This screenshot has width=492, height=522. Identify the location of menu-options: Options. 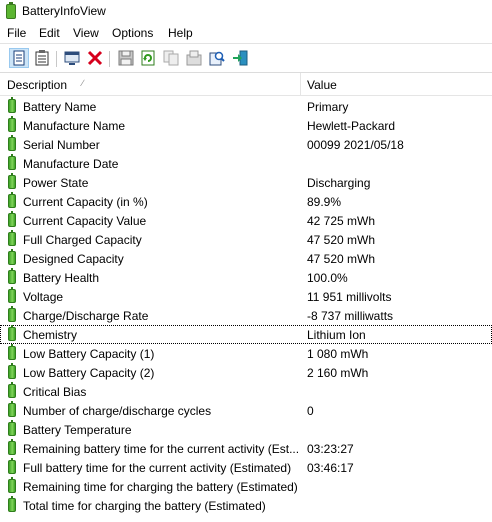
(132, 33).